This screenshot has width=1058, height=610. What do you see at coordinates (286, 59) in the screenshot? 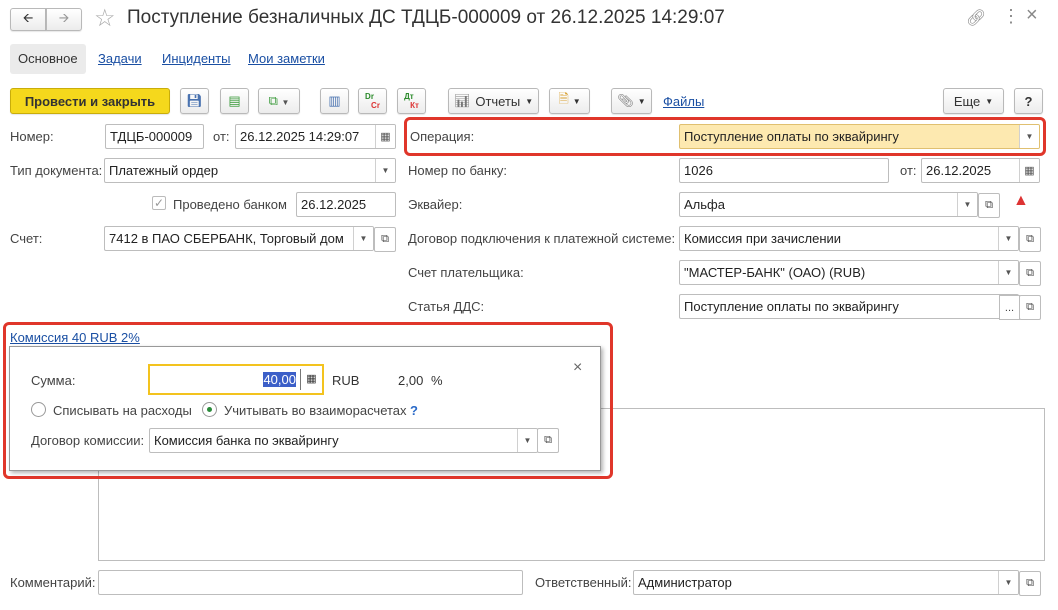
I see `tab-notes: Мои заметки` at bounding box center [286, 59].